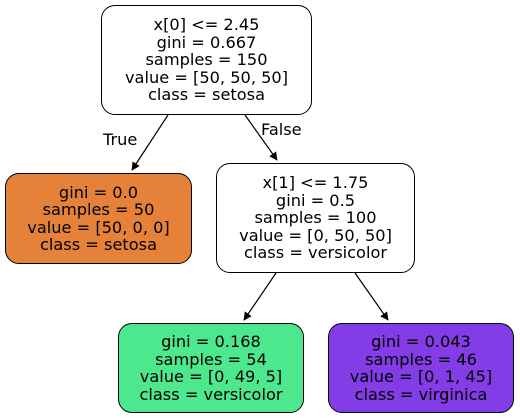 Image resolution: width=520 pixels, height=419 pixels. What do you see at coordinates (421, 359) in the screenshot?
I see `node-samples: samples = 46` at bounding box center [421, 359].